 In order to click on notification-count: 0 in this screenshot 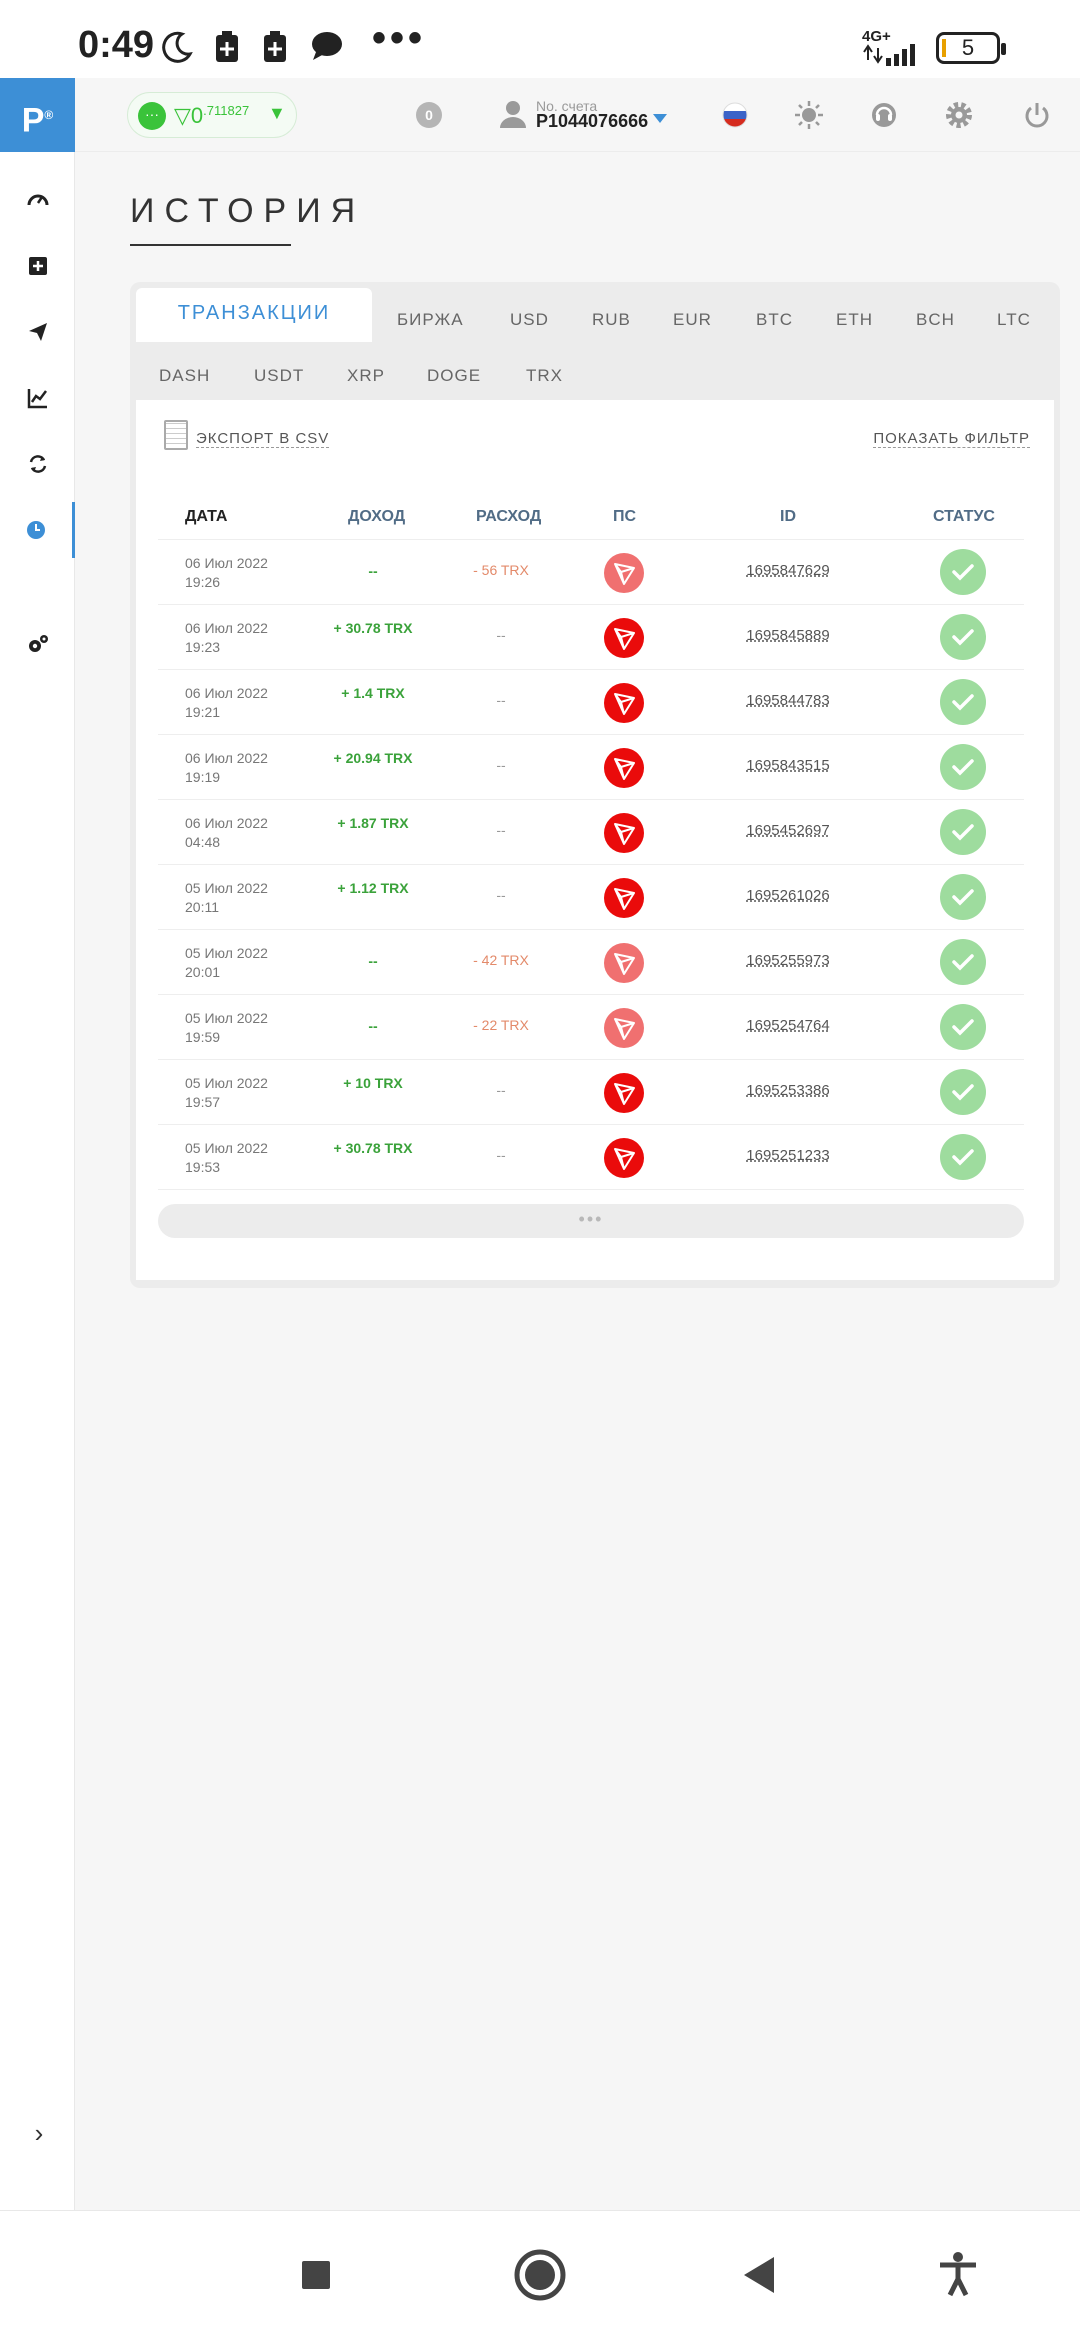, I will do `click(429, 115)`.